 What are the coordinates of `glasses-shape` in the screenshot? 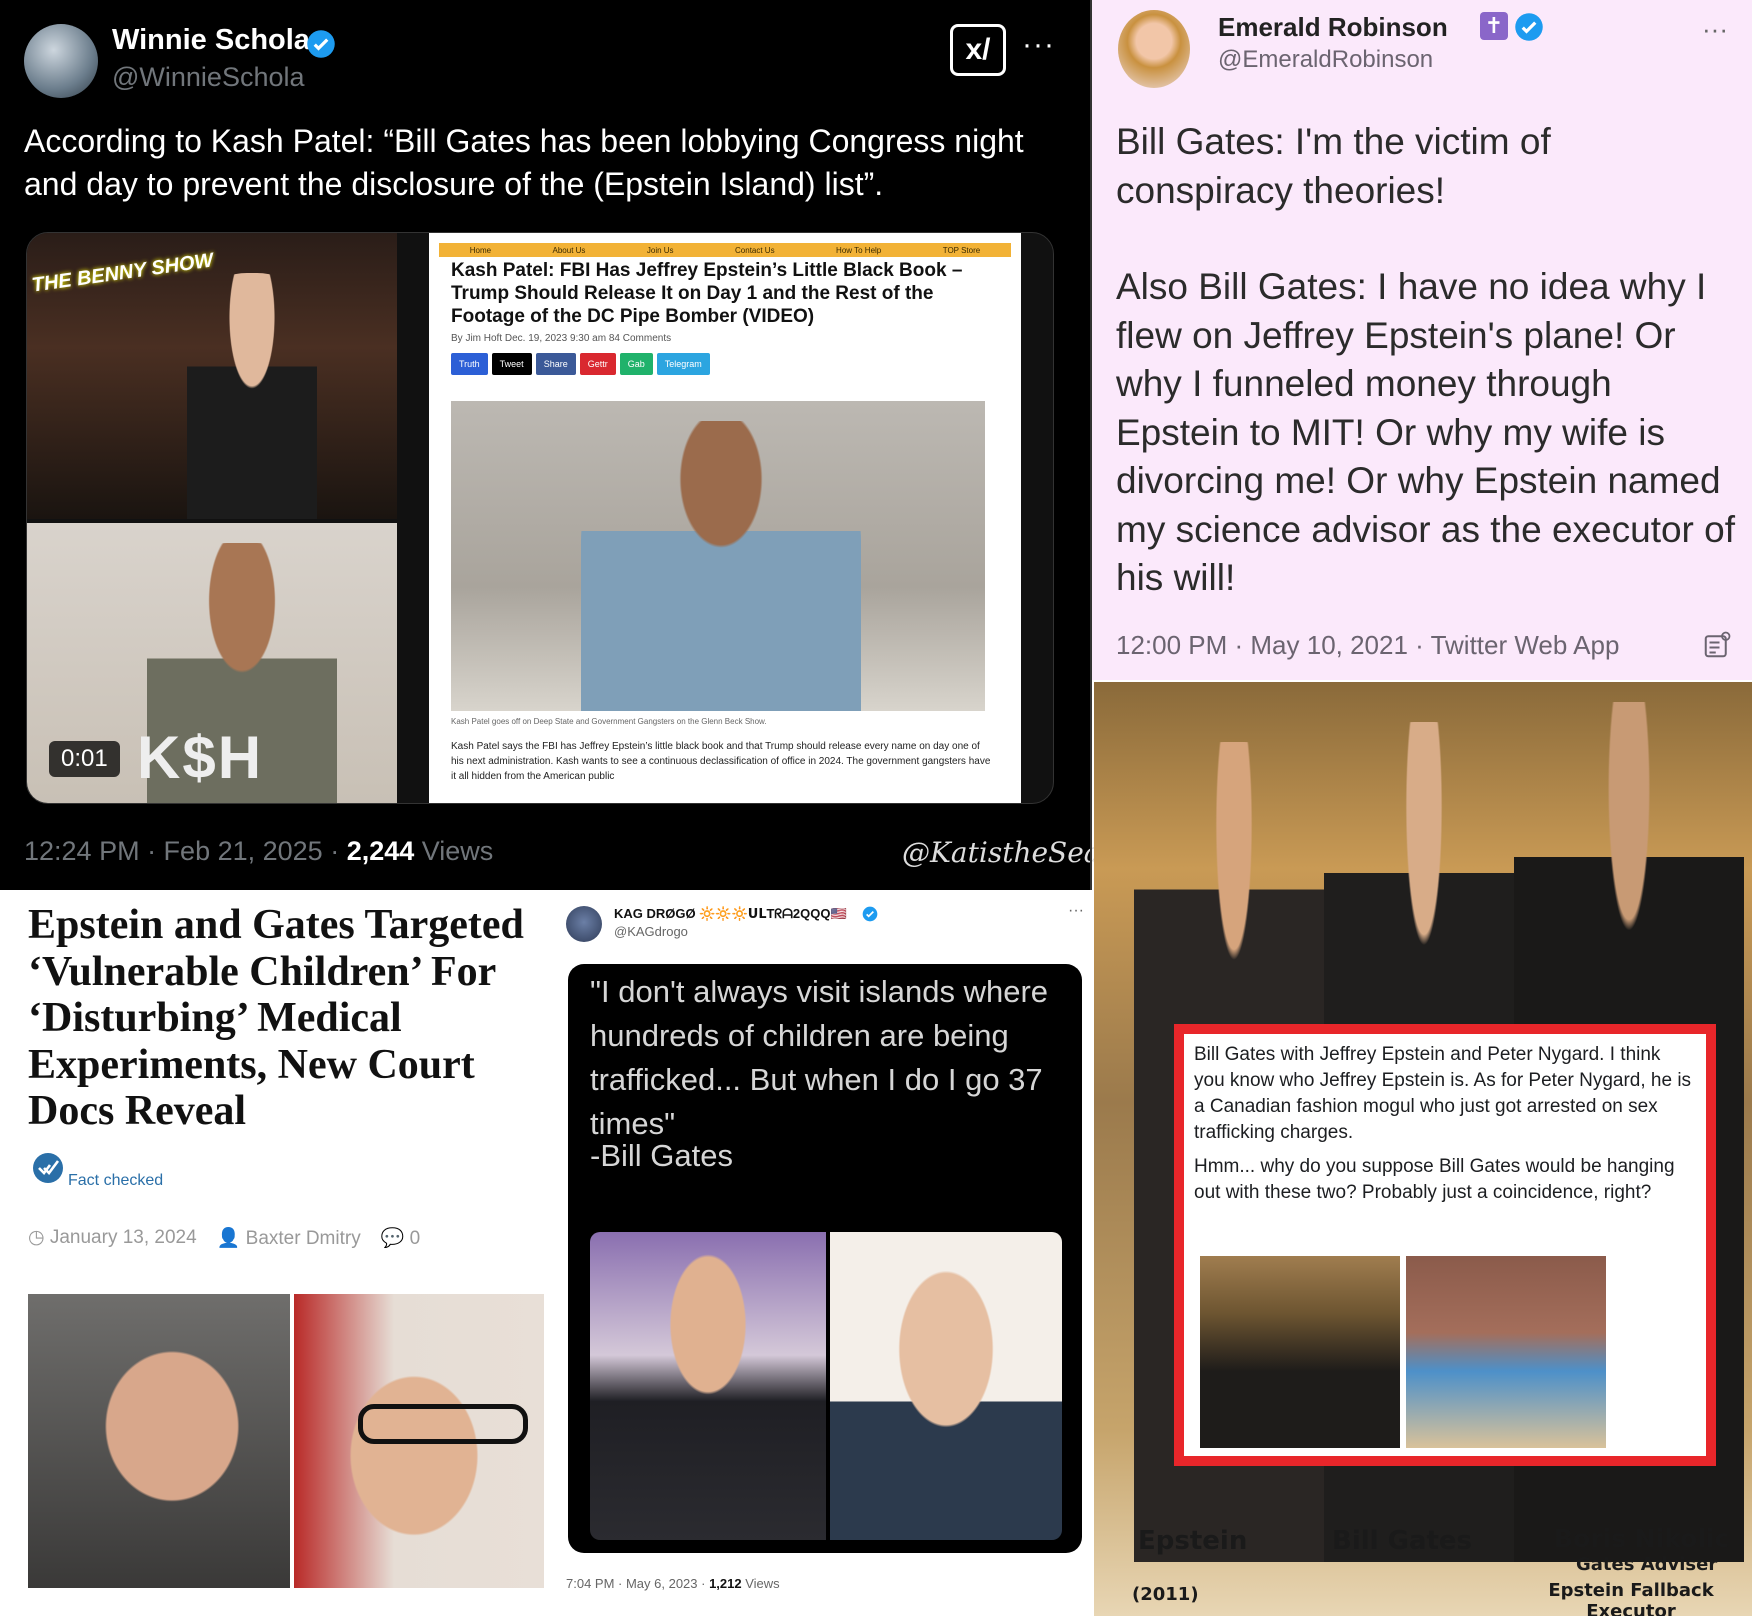 It's located at (443, 1424).